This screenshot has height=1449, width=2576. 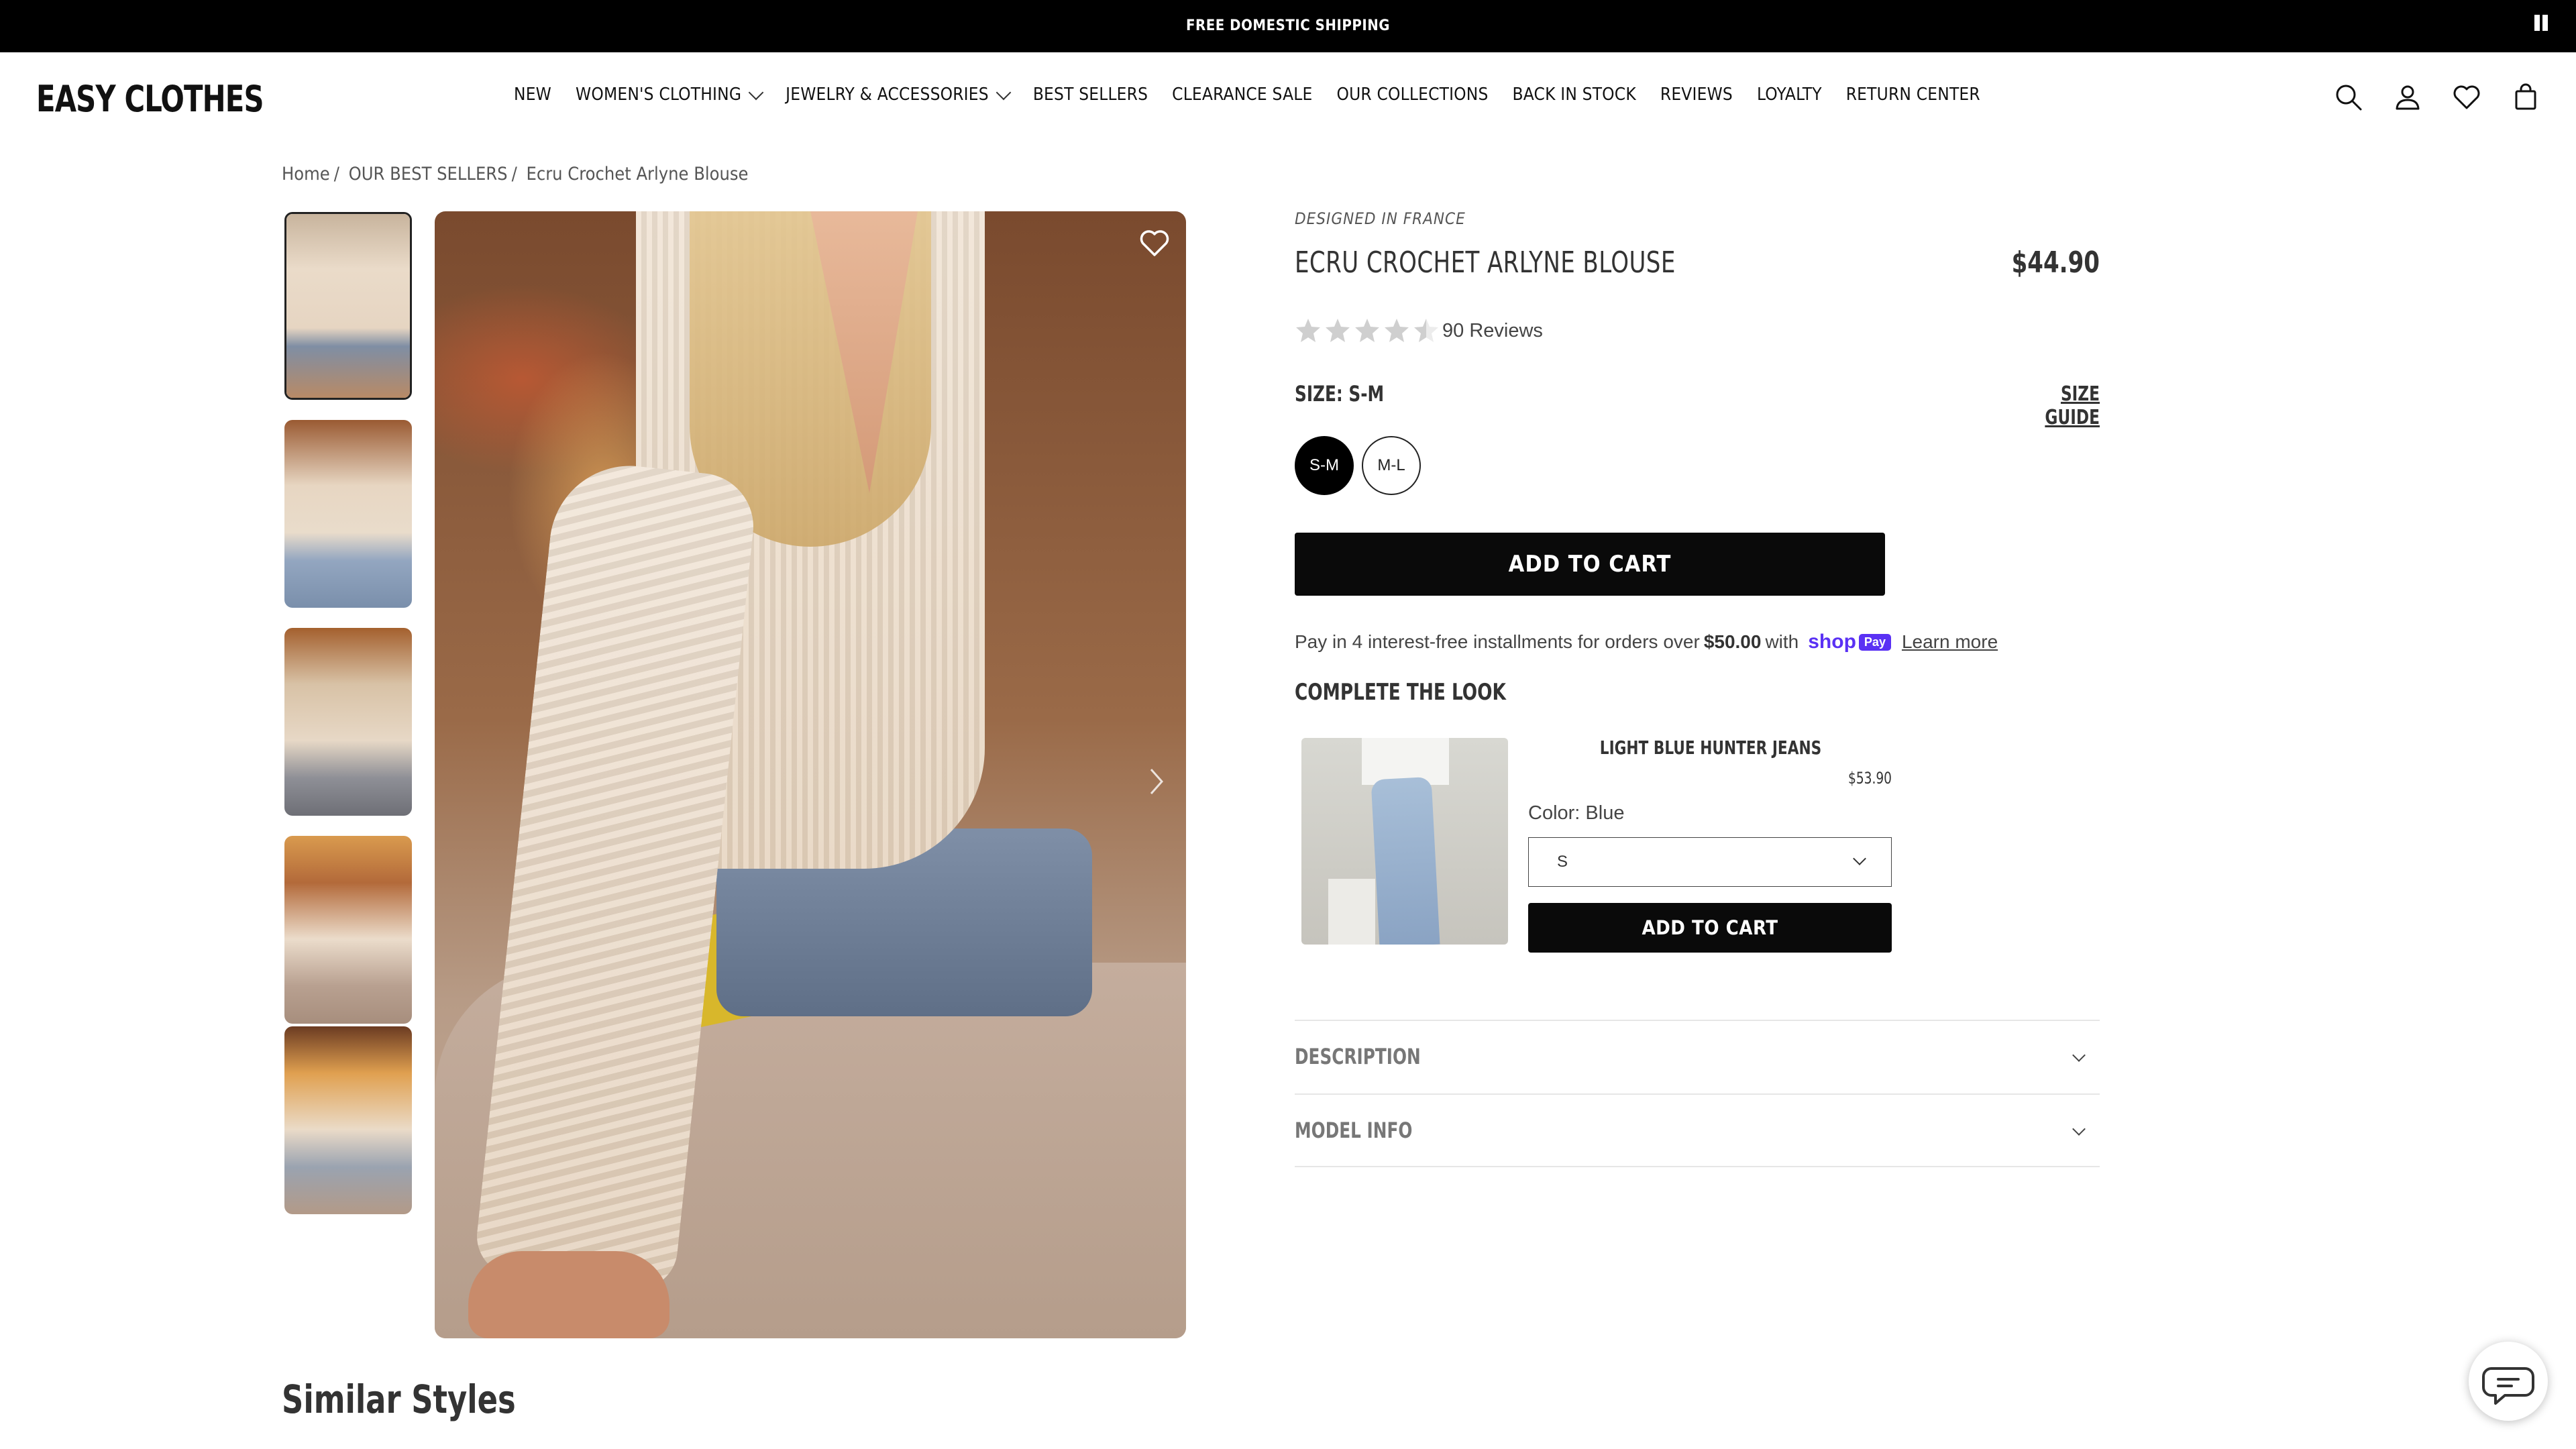 I want to click on image-hand, so click(x=568, y=1294).